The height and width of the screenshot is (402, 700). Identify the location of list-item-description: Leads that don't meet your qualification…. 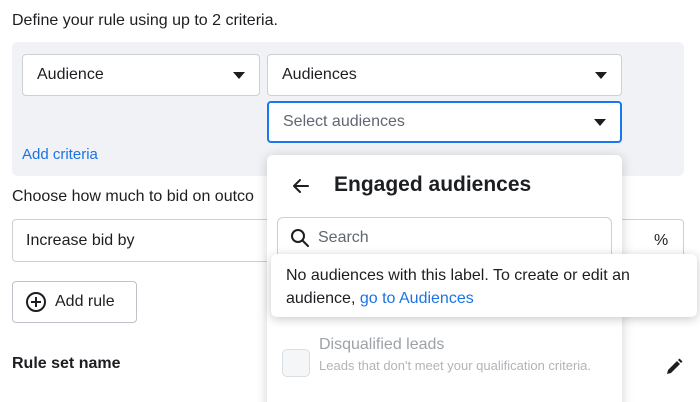
(455, 365).